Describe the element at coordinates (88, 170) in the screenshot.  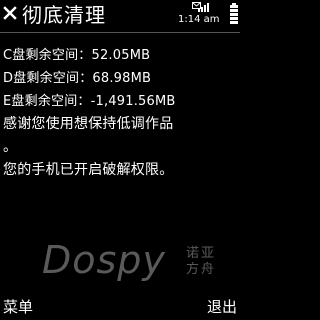
I see `crack-permission-message: 您的手机已开启破解权限。` at that location.